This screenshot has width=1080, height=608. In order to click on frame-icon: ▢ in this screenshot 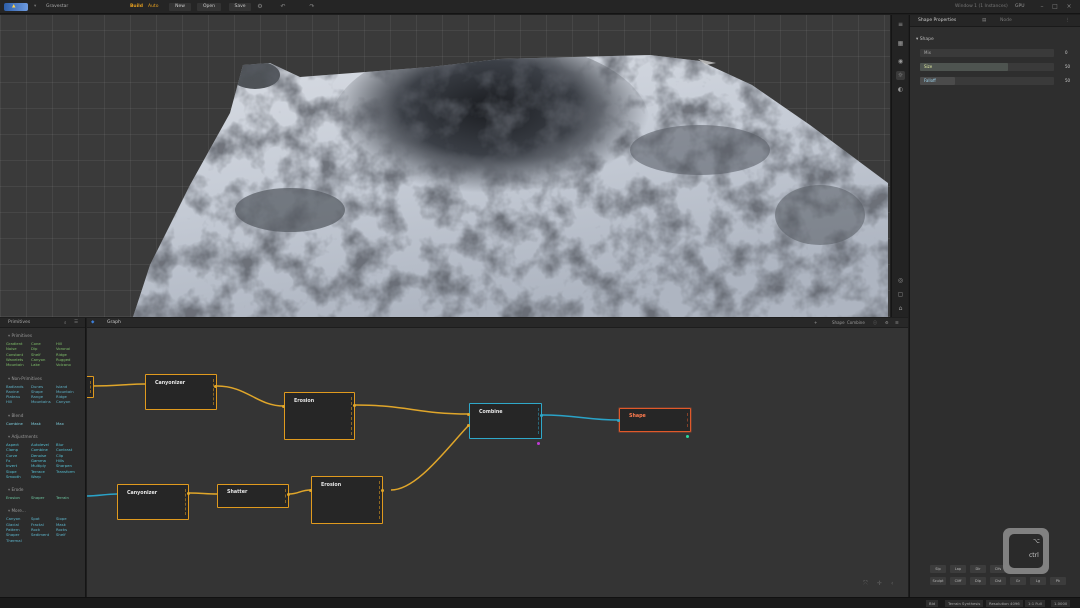, I will do `click(900, 294)`.